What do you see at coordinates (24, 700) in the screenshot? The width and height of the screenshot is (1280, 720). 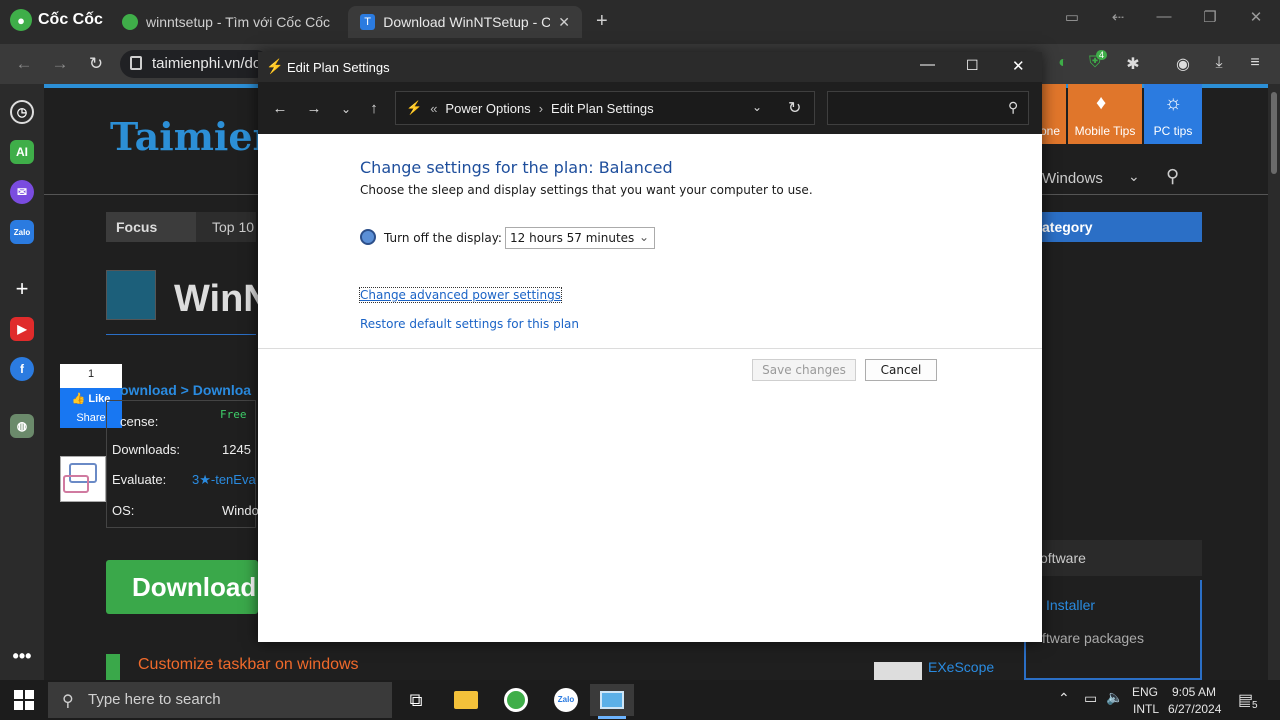 I see `windows-start-icon` at bounding box center [24, 700].